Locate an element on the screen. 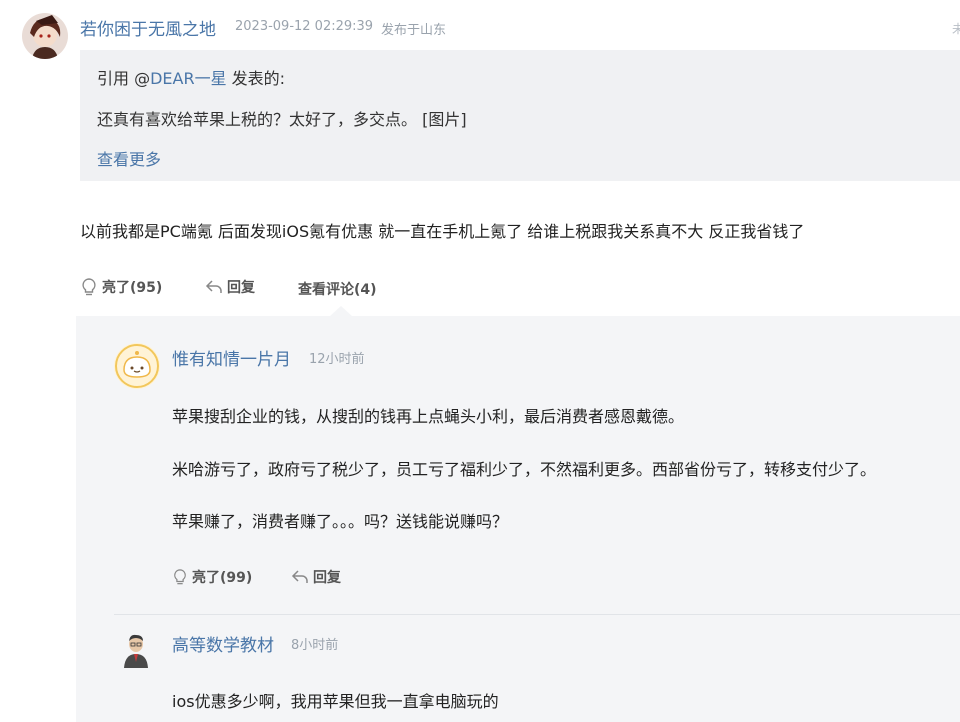 The width and height of the screenshot is (960, 722). reply-reply-button: 回复 is located at coordinates (316, 577).